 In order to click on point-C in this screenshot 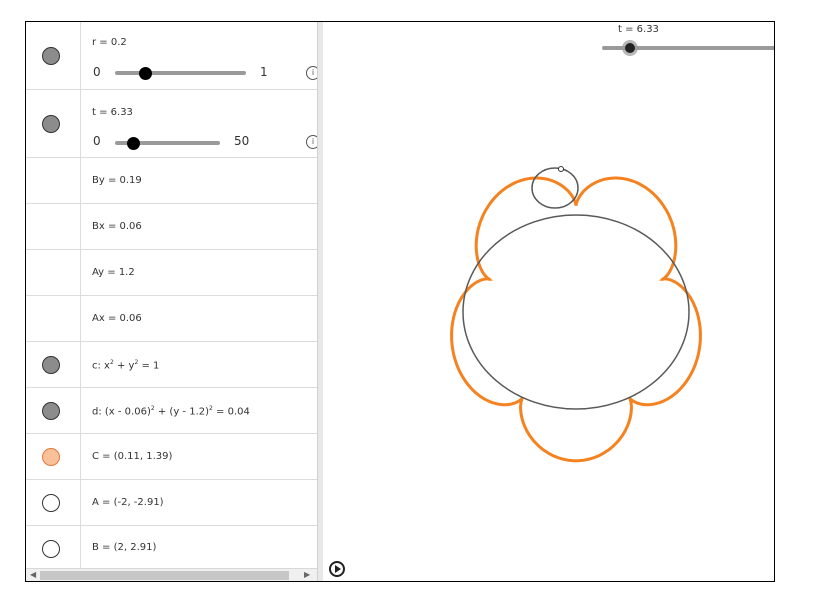, I will do `click(561, 169)`.